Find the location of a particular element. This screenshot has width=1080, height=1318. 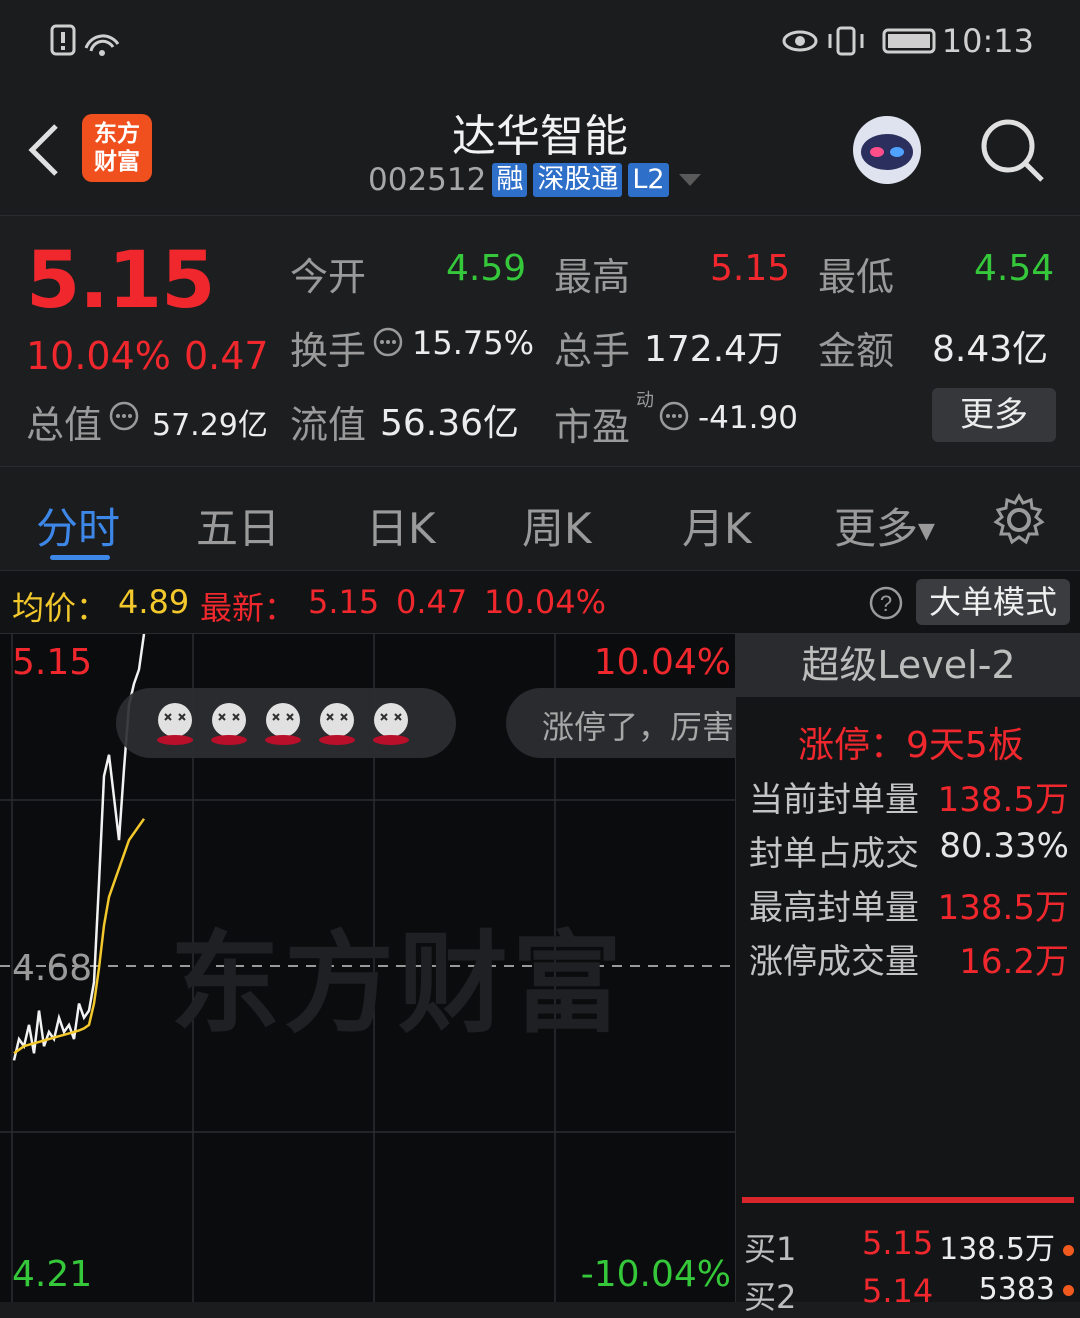

axis-mid-price: 4.68 is located at coordinates (52, 968).